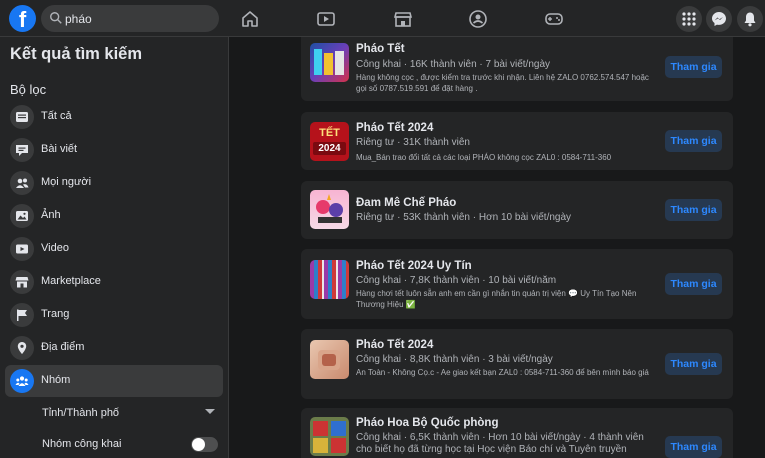 The width and height of the screenshot is (765, 458). Describe the element at coordinates (329, 148) in the screenshot. I see `thumbnail-text: 2024` at that location.